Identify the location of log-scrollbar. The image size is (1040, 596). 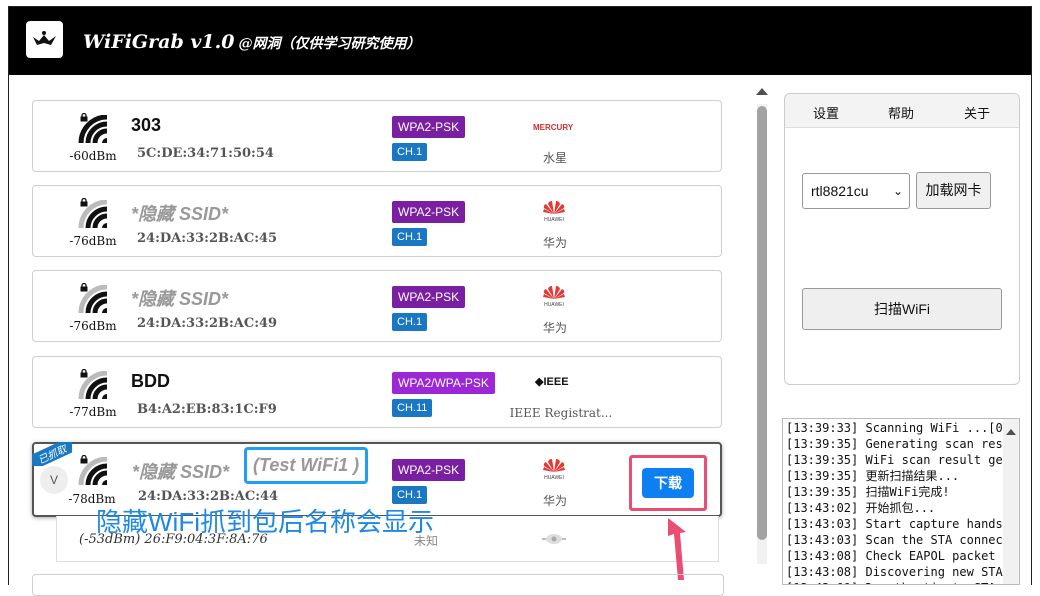
(1011, 501).